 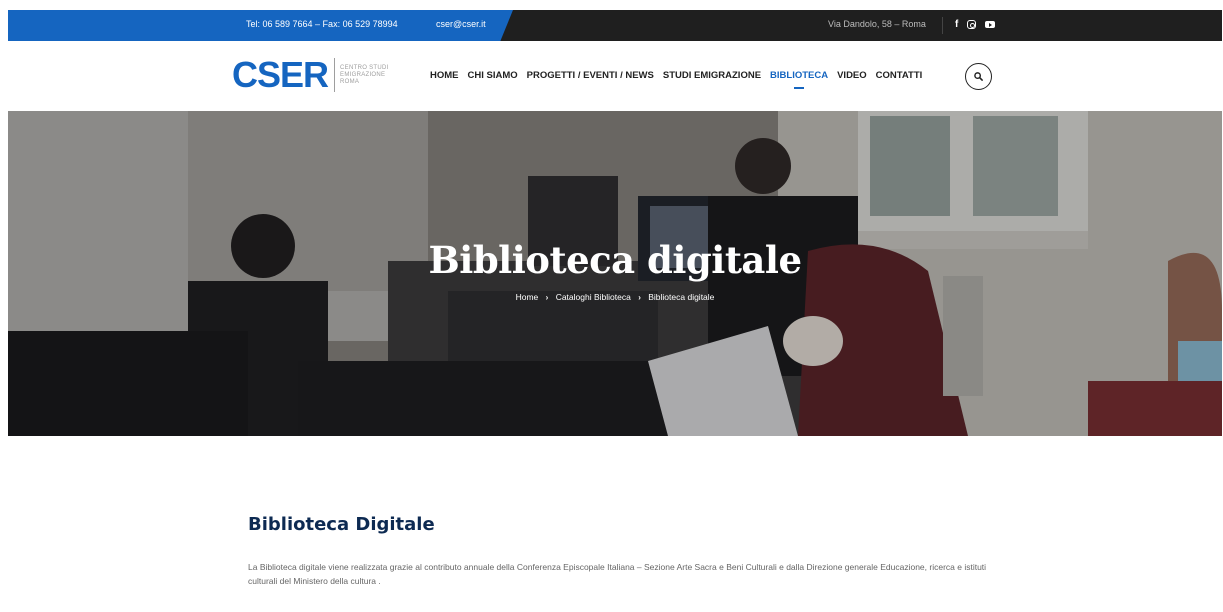 I want to click on site-logo: CSER CENTRO STUDI EMIGRAZIONE ROMA, so click(x=310, y=75).